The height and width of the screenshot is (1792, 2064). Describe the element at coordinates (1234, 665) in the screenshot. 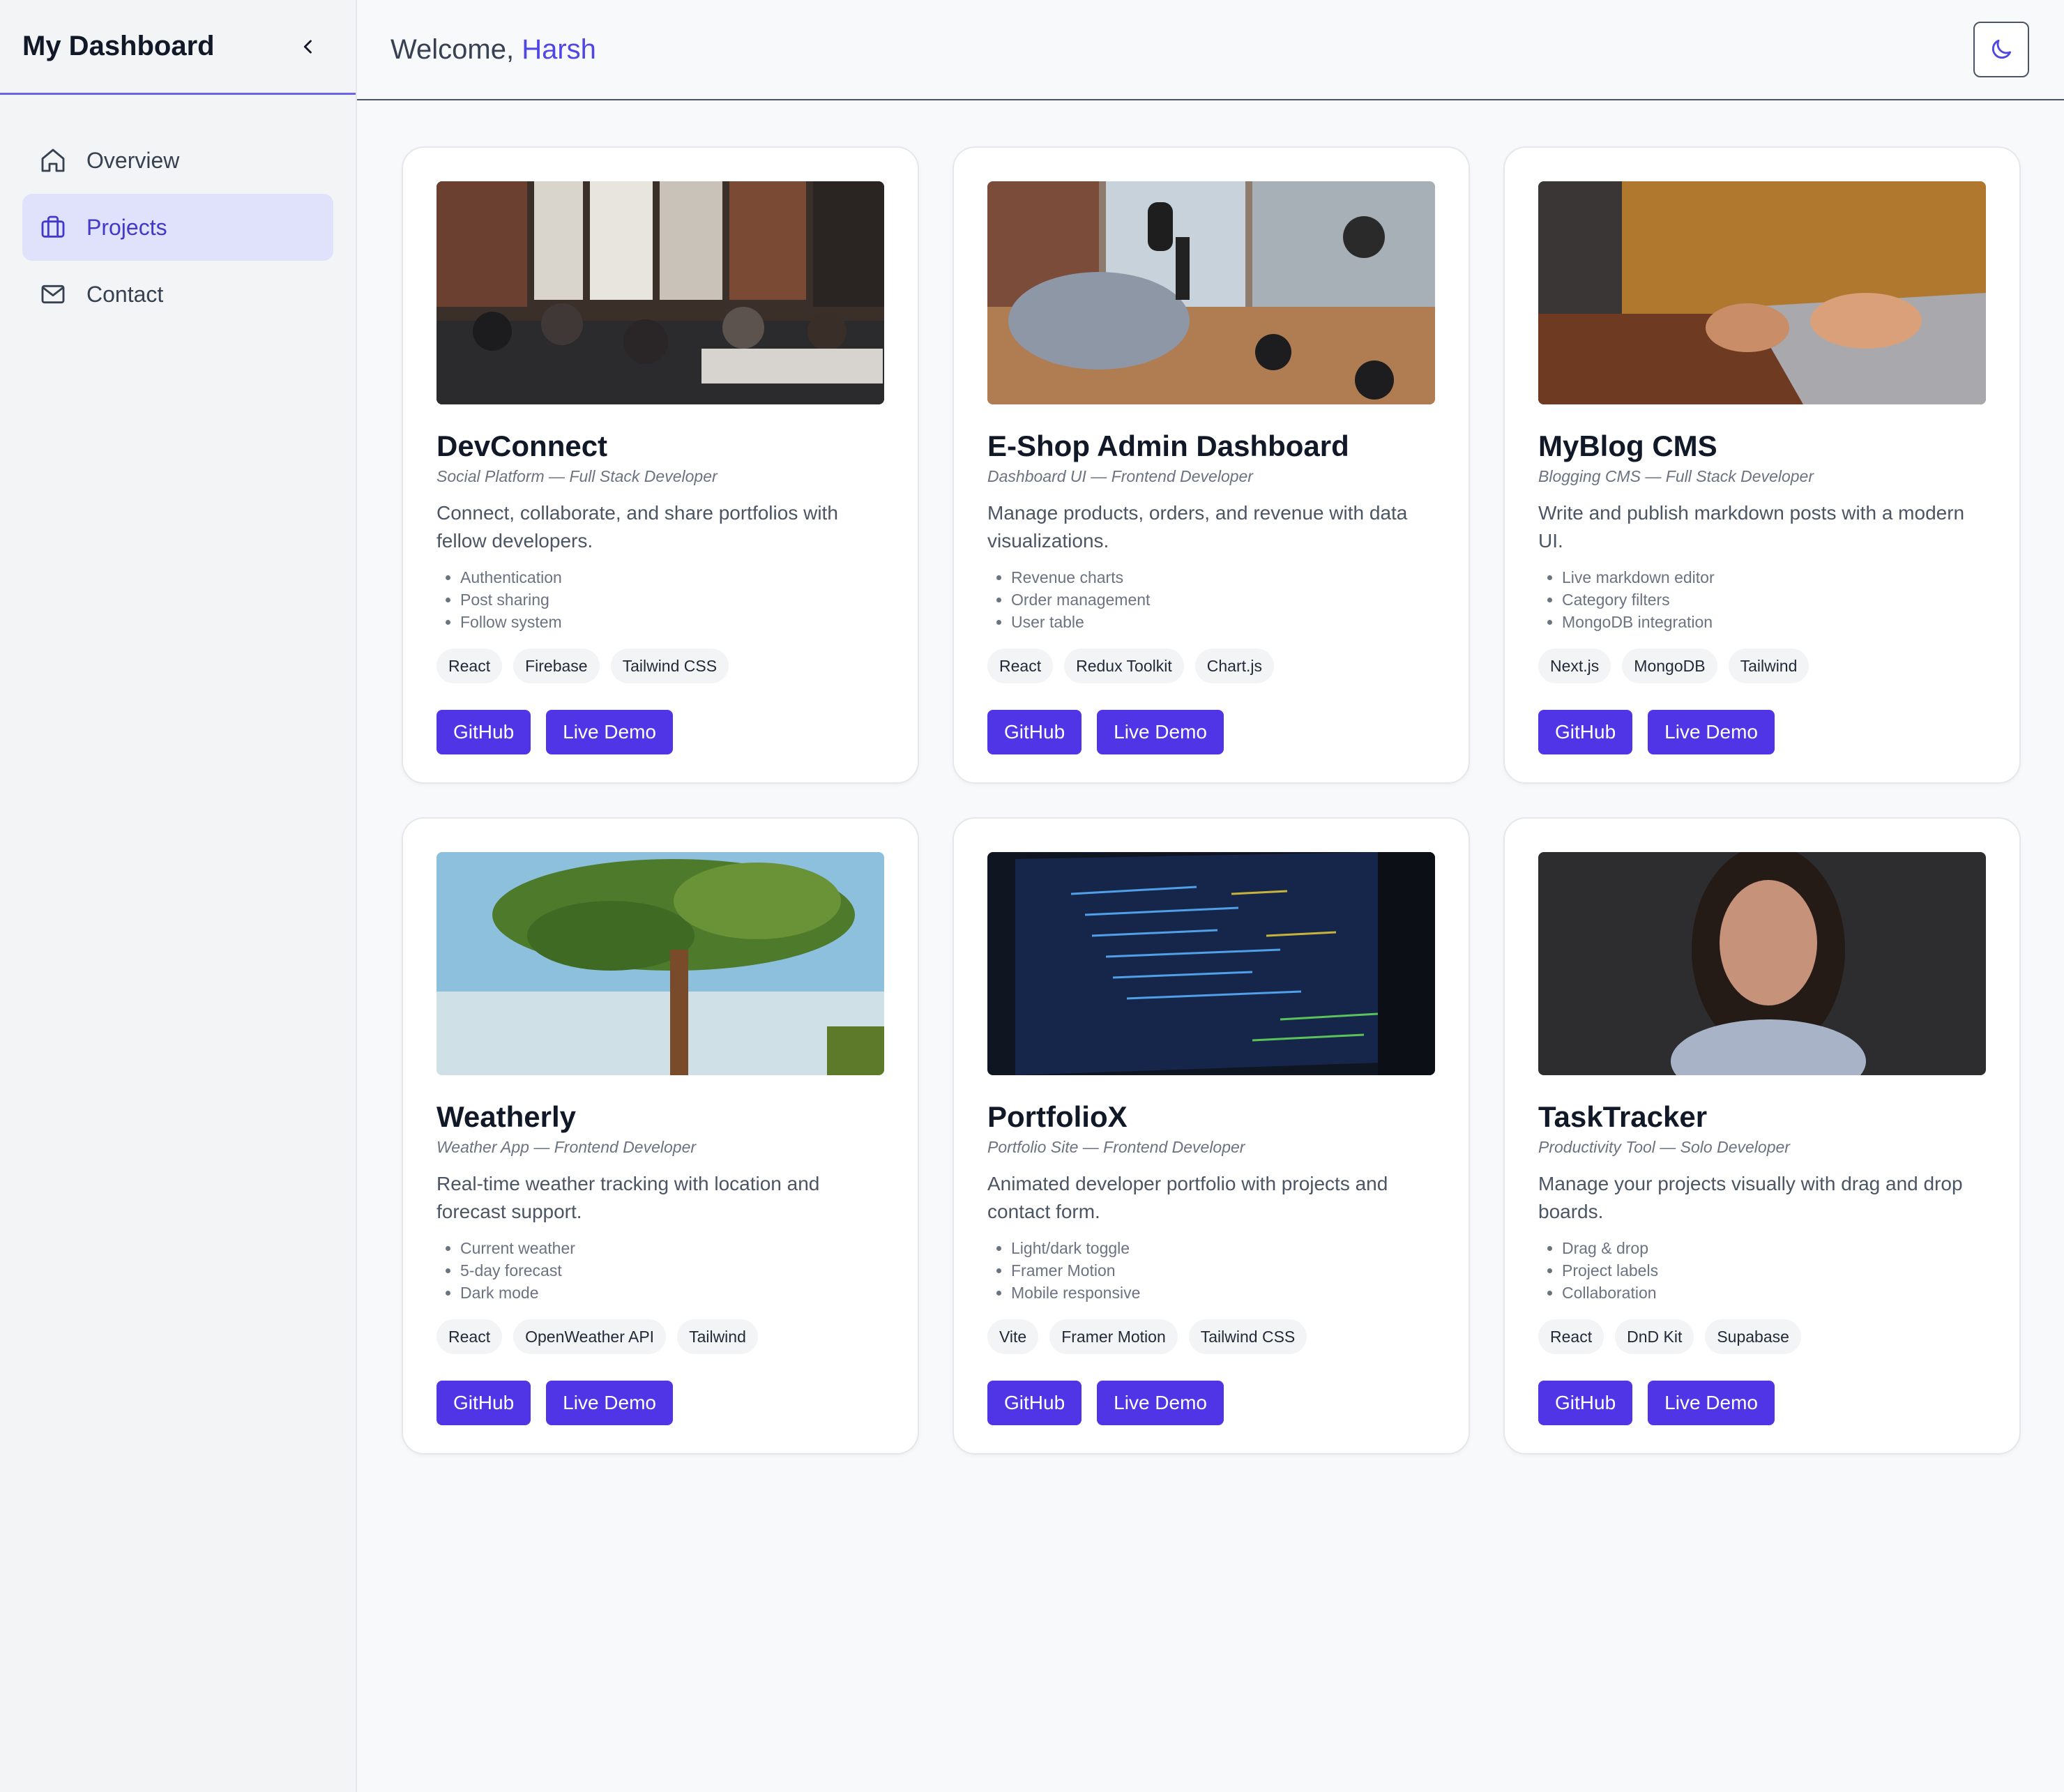

I see `tech-tag: Chart.js` at that location.